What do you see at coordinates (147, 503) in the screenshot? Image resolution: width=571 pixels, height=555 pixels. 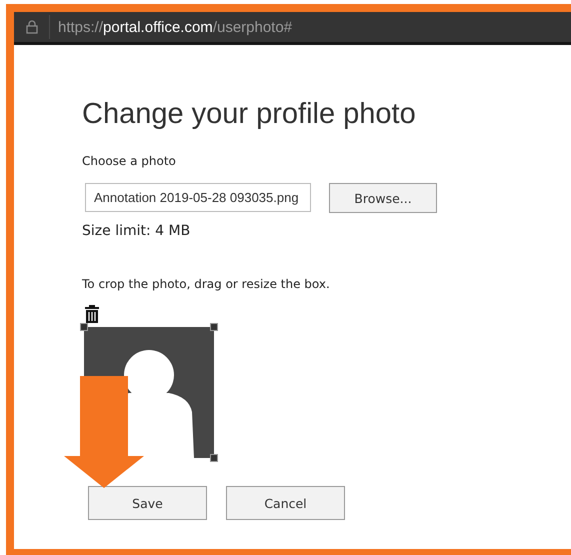 I see `save-button: Save` at bounding box center [147, 503].